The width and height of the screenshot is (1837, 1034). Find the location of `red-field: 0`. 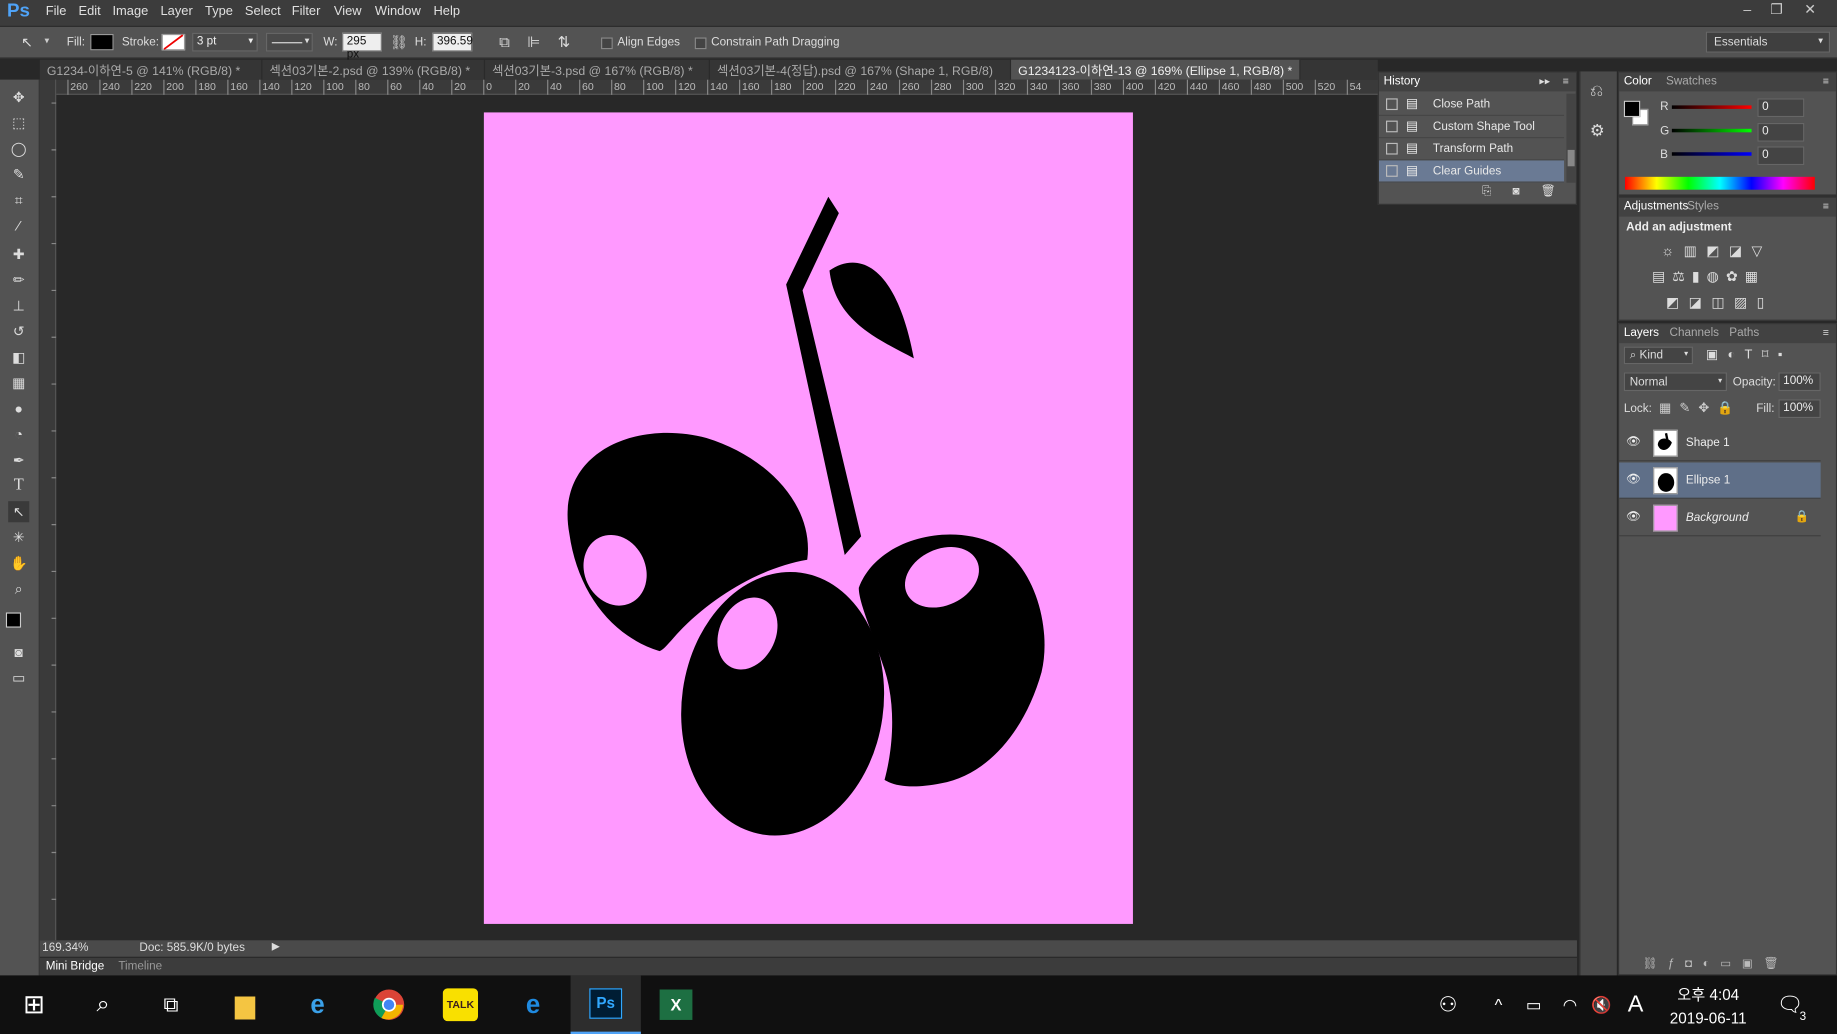

red-field: 0 is located at coordinates (1781, 108).